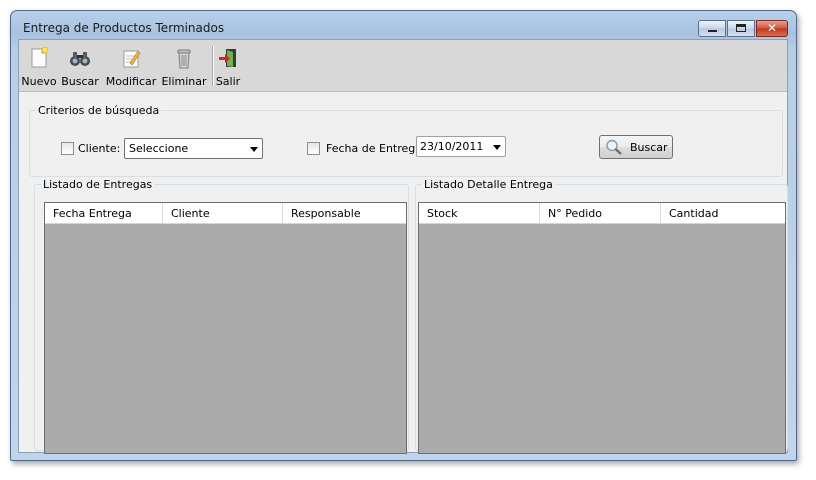  I want to click on toolbar-exit-label: Salir, so click(228, 81).